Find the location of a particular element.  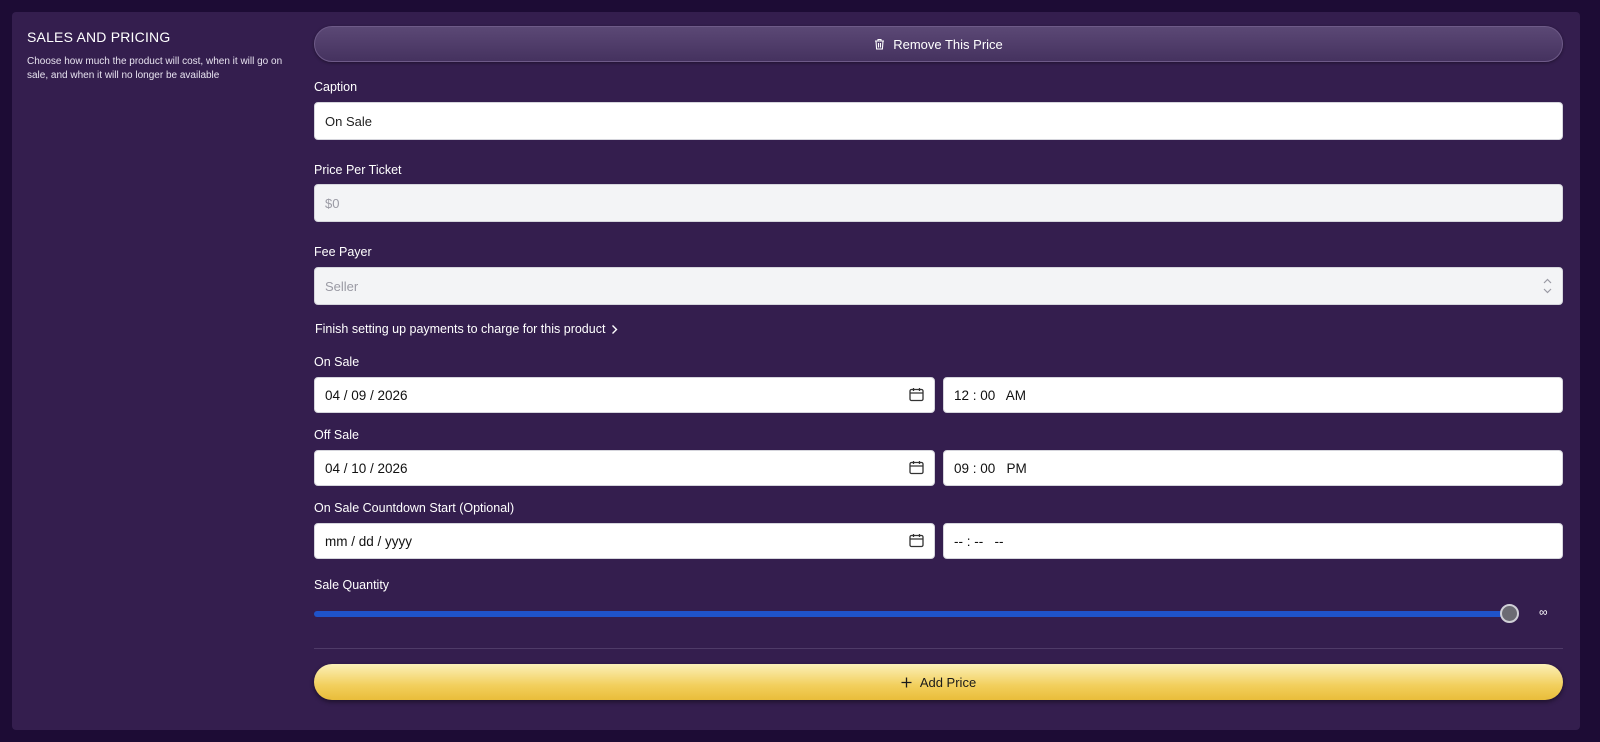

off-sale-date-input: 04 / 10 / 2026 is located at coordinates (624, 468).